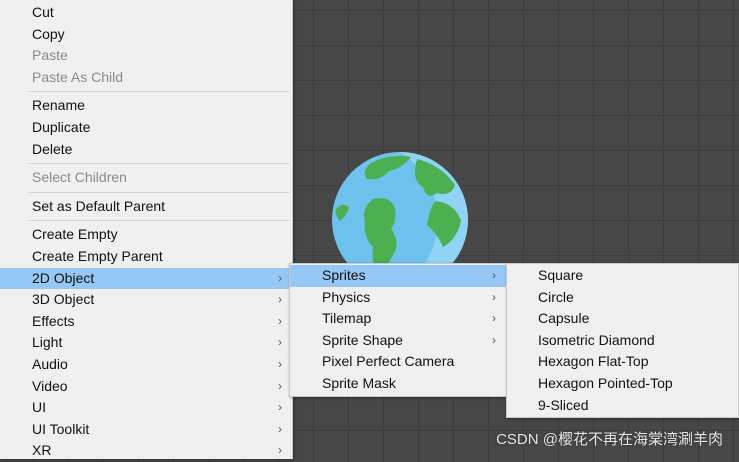 The width and height of the screenshot is (739, 462). What do you see at coordinates (53, 320) in the screenshot?
I see `menu-item-label: Effects` at bounding box center [53, 320].